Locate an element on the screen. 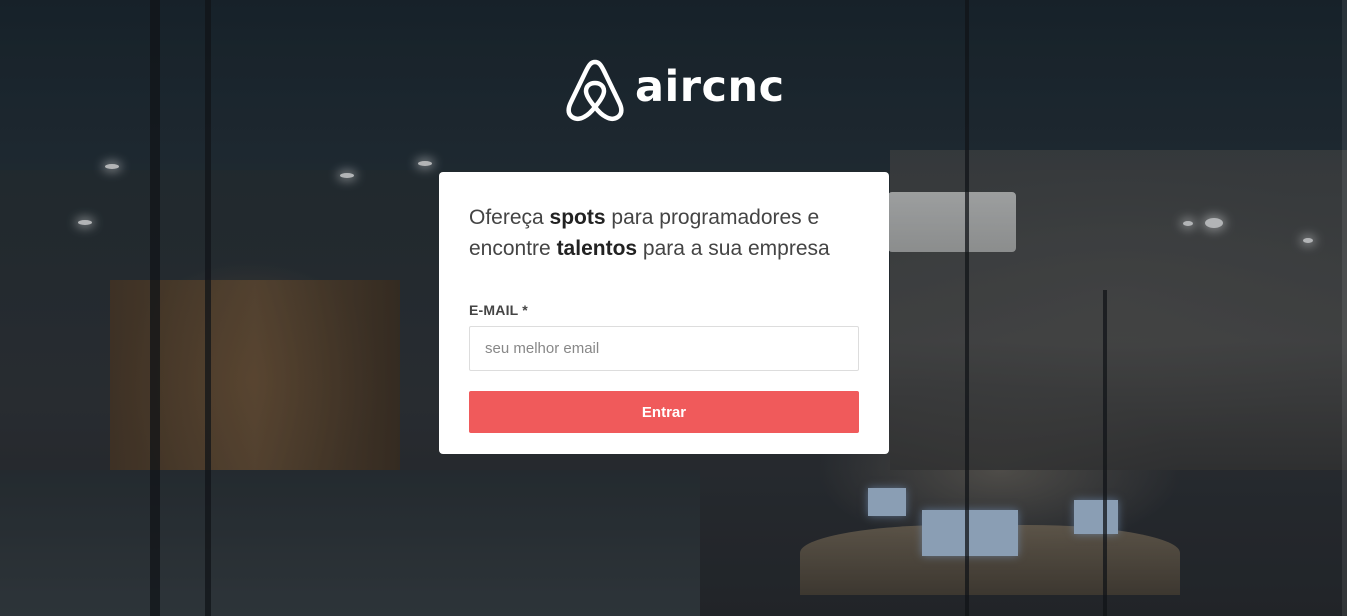 Image resolution: width=1347 pixels, height=616 pixels. email-label: E-MAIL * is located at coordinates (498, 310).